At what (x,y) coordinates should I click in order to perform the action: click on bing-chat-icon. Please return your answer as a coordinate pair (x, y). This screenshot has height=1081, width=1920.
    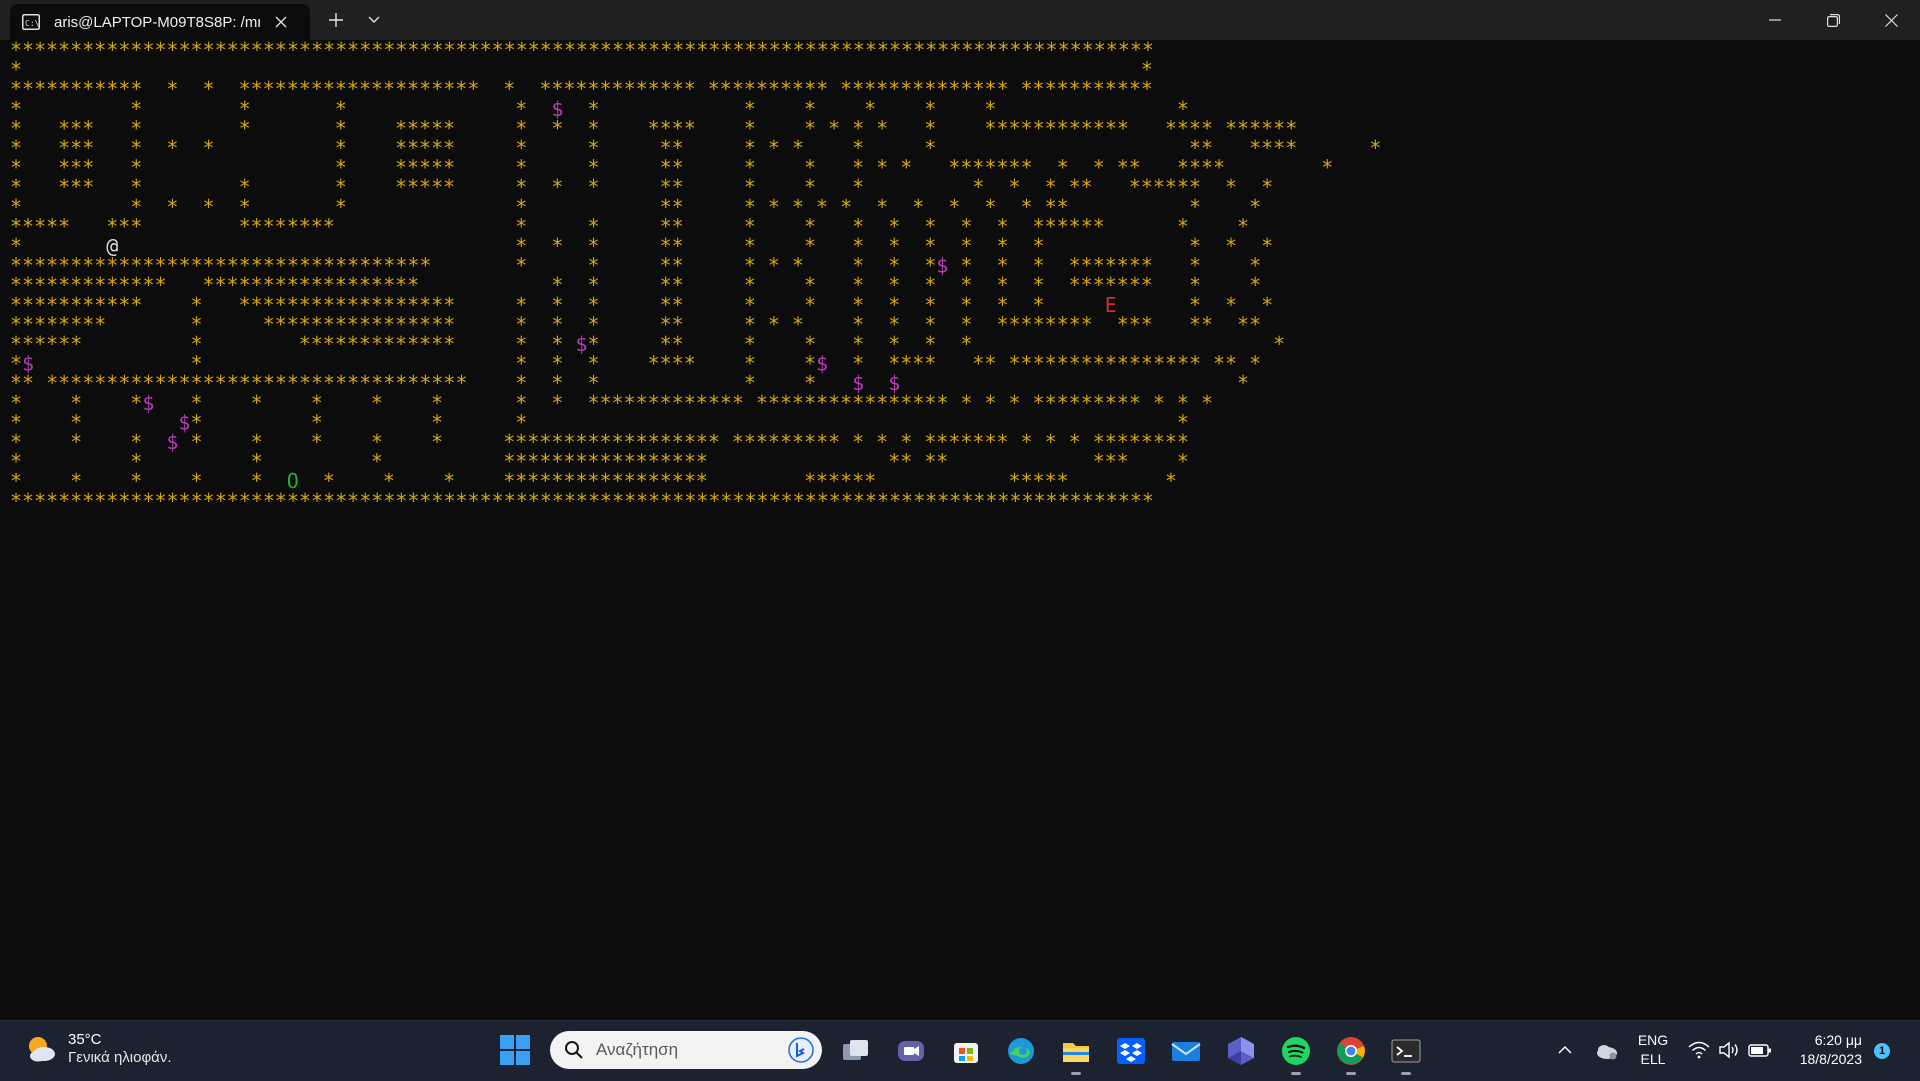
    Looking at the image, I should click on (801, 1050).